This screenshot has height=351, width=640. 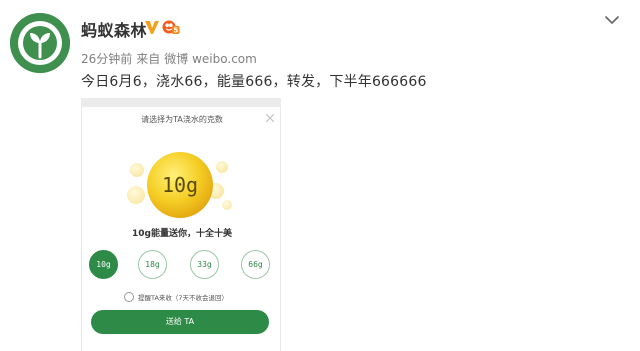 I want to click on option-10g: 10g, so click(x=103, y=264).